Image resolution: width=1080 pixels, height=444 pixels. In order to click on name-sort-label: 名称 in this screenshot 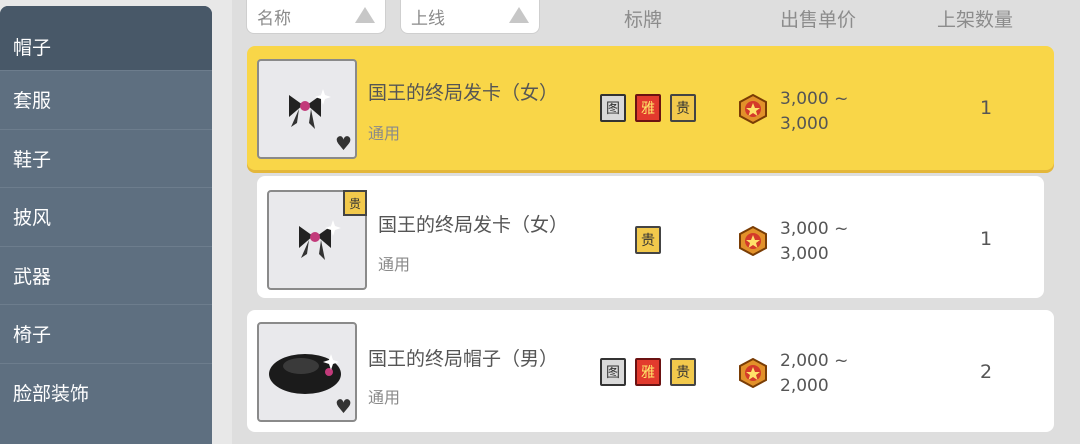, I will do `click(274, 19)`.